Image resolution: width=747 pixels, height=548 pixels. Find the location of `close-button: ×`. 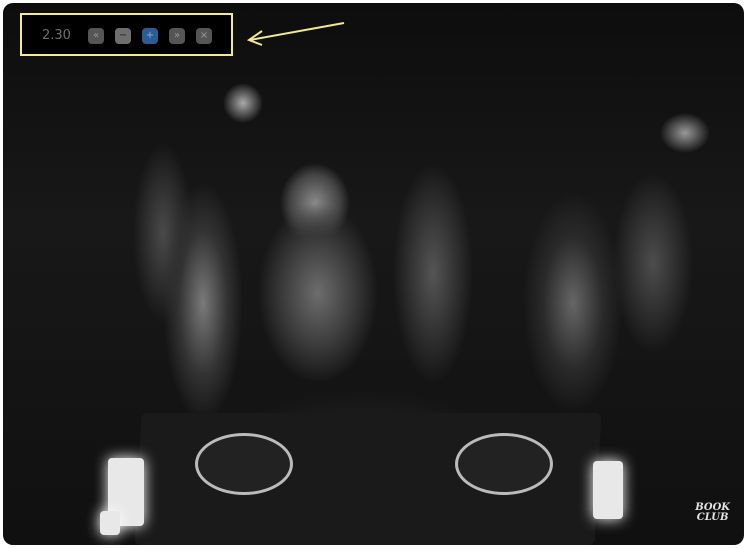

close-button: × is located at coordinates (204, 36).